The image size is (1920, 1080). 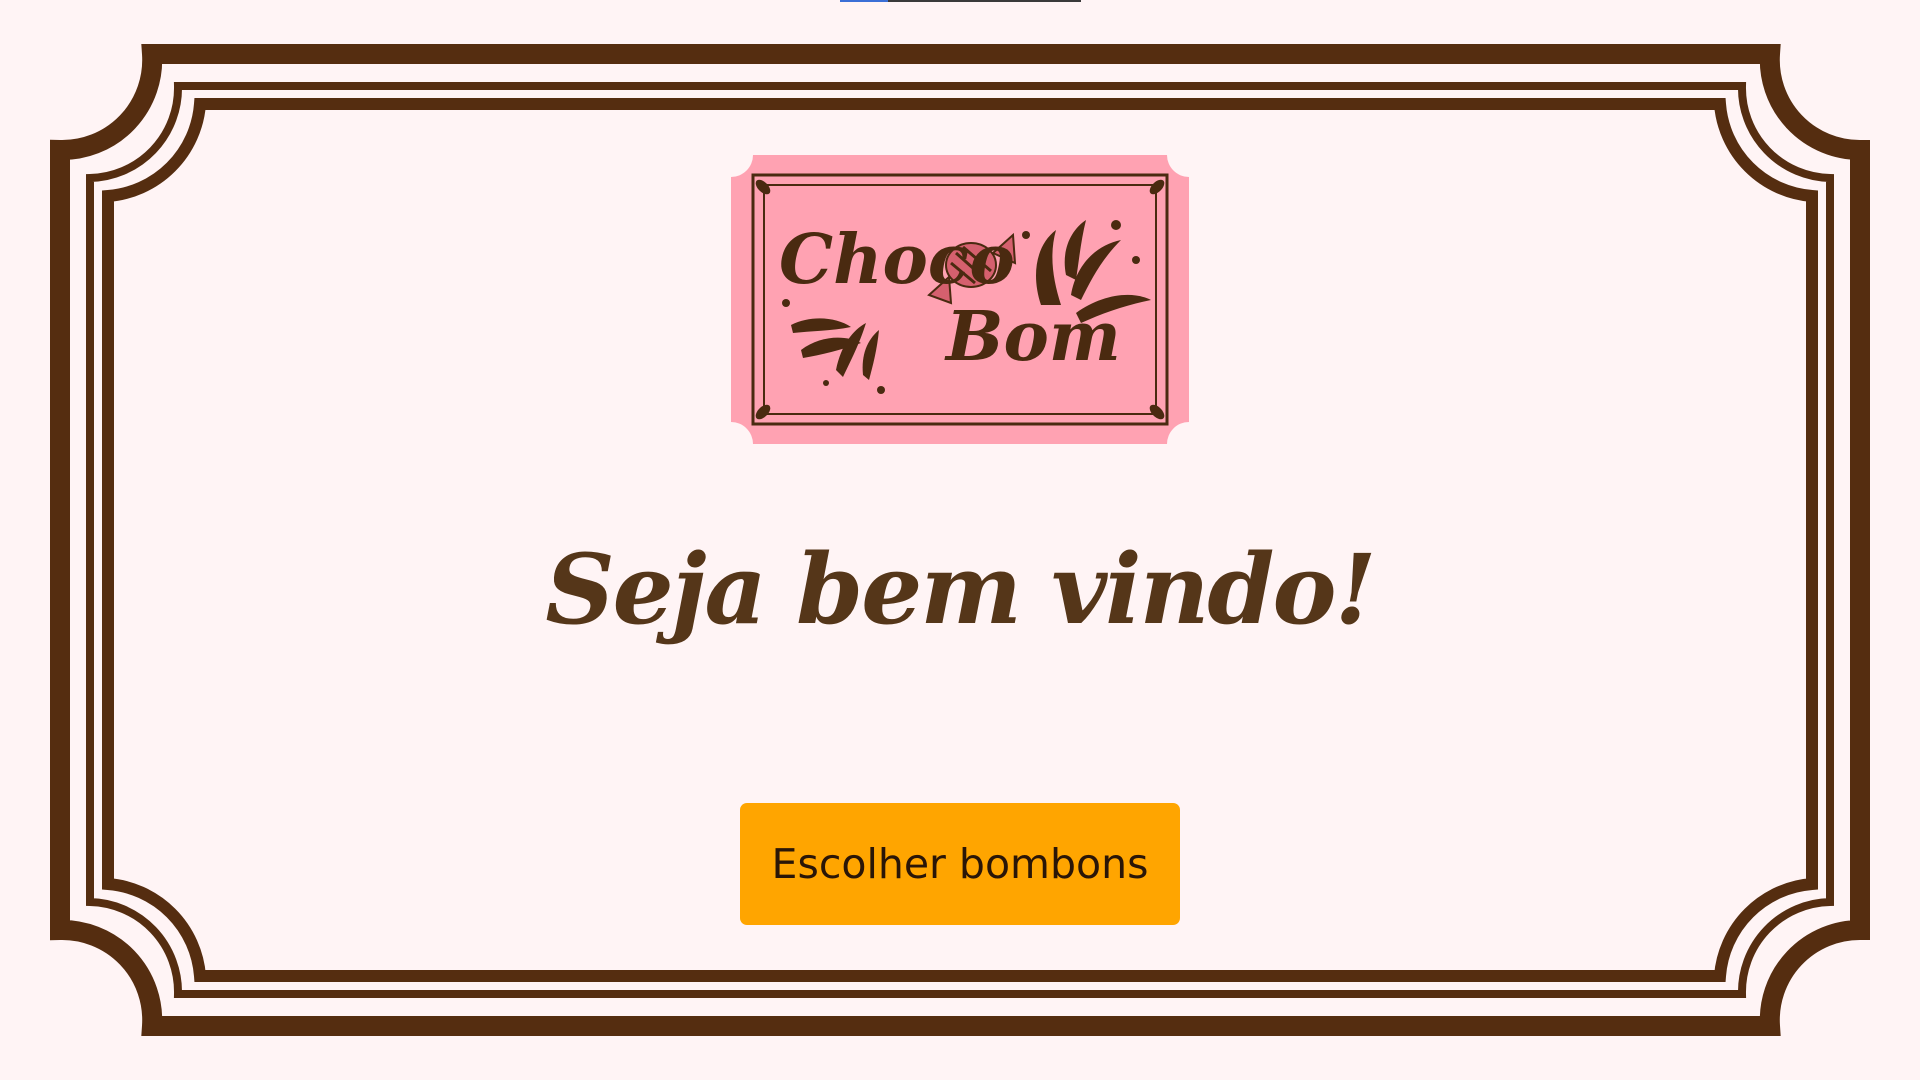 I want to click on chocobom-logo: Choco Bom, so click(x=960, y=299).